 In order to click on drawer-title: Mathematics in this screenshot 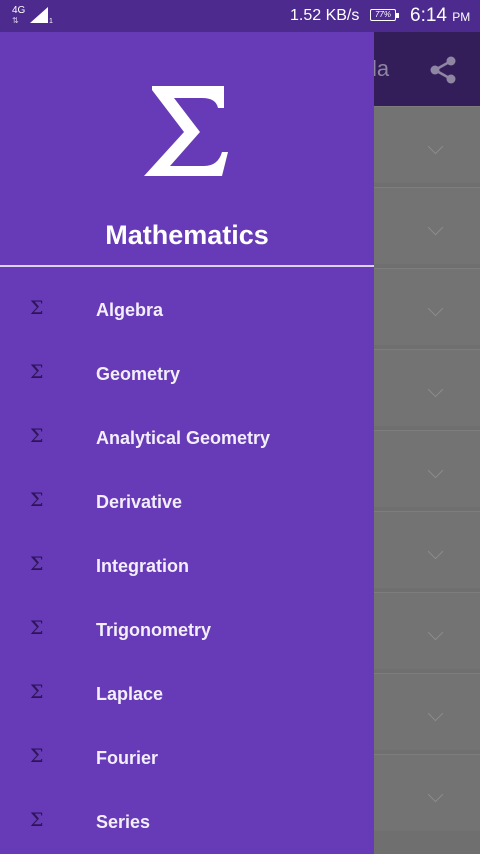, I will do `click(187, 235)`.